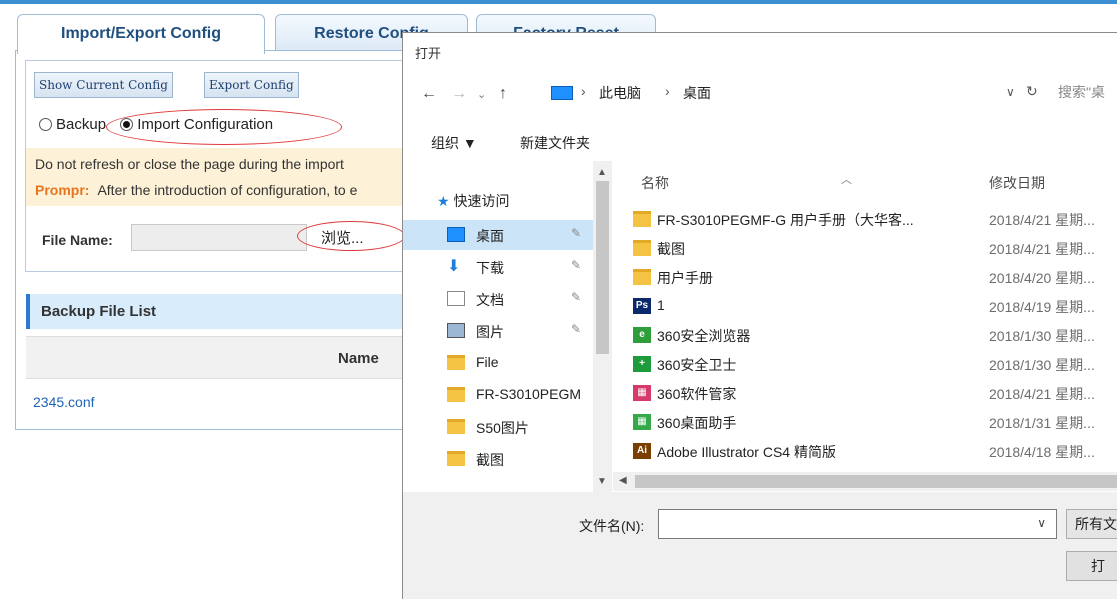 This screenshot has height=599, width=1117. Describe the element at coordinates (529, 394) in the screenshot. I see `nav-item-label: FR-S3010PEGM` at that location.